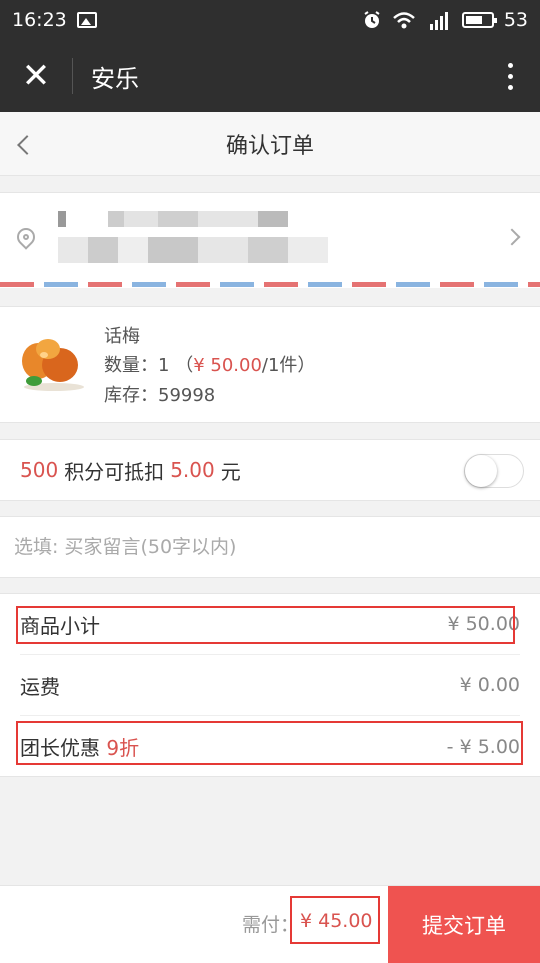 Image resolution: width=540 pixels, height=963 pixels. I want to click on amount-due-highlight-box, so click(335, 920).